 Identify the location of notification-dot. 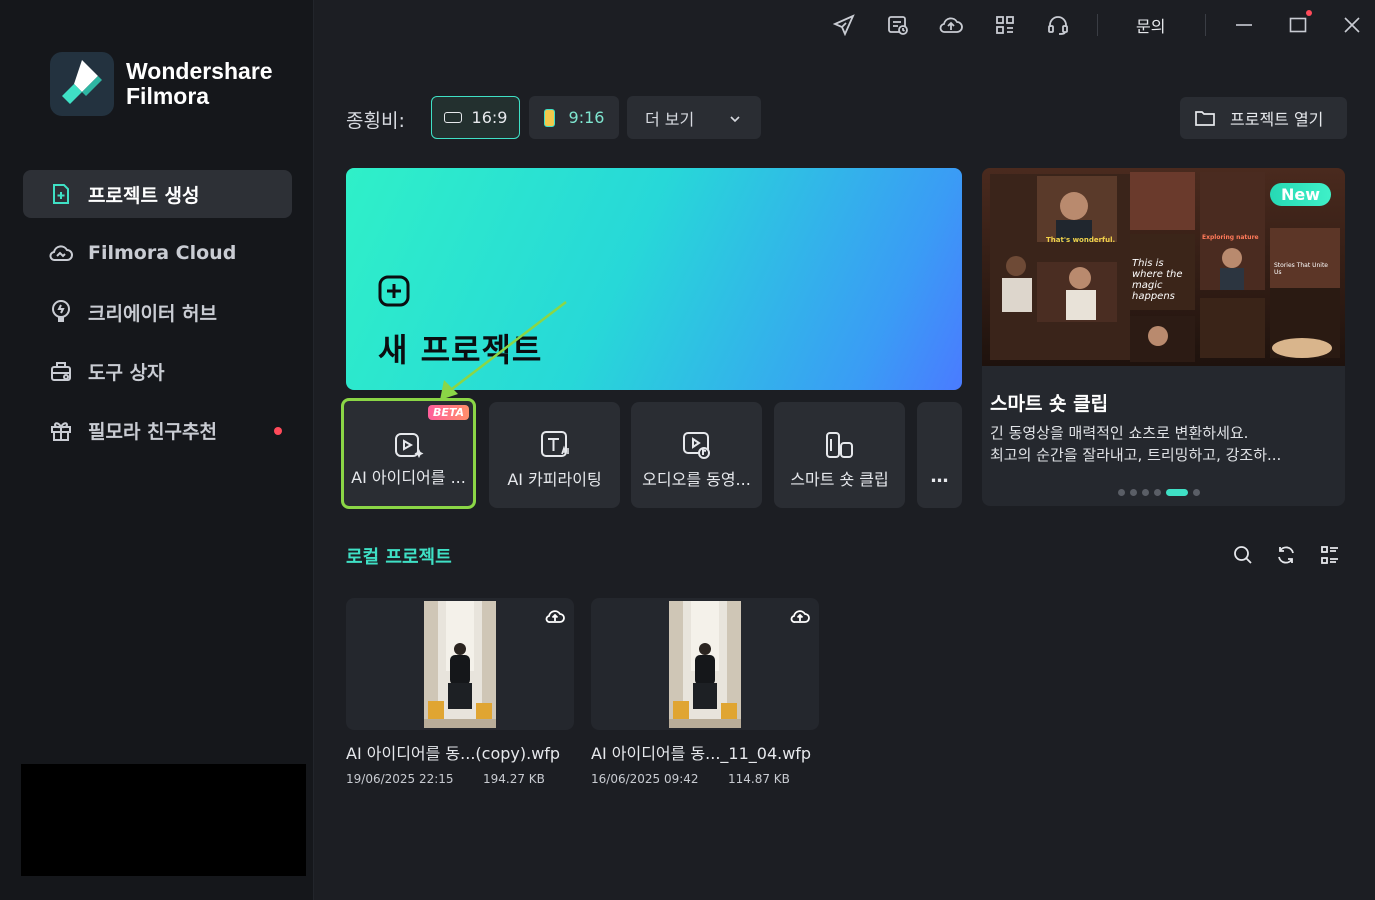
(278, 431).